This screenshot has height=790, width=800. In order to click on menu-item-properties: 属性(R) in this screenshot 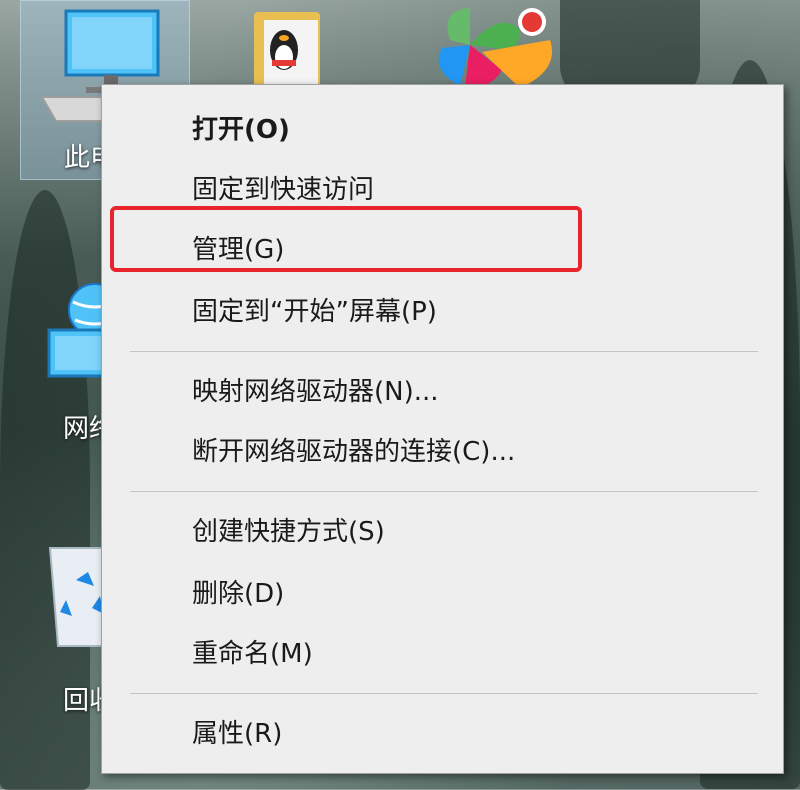, I will do `click(442, 734)`.